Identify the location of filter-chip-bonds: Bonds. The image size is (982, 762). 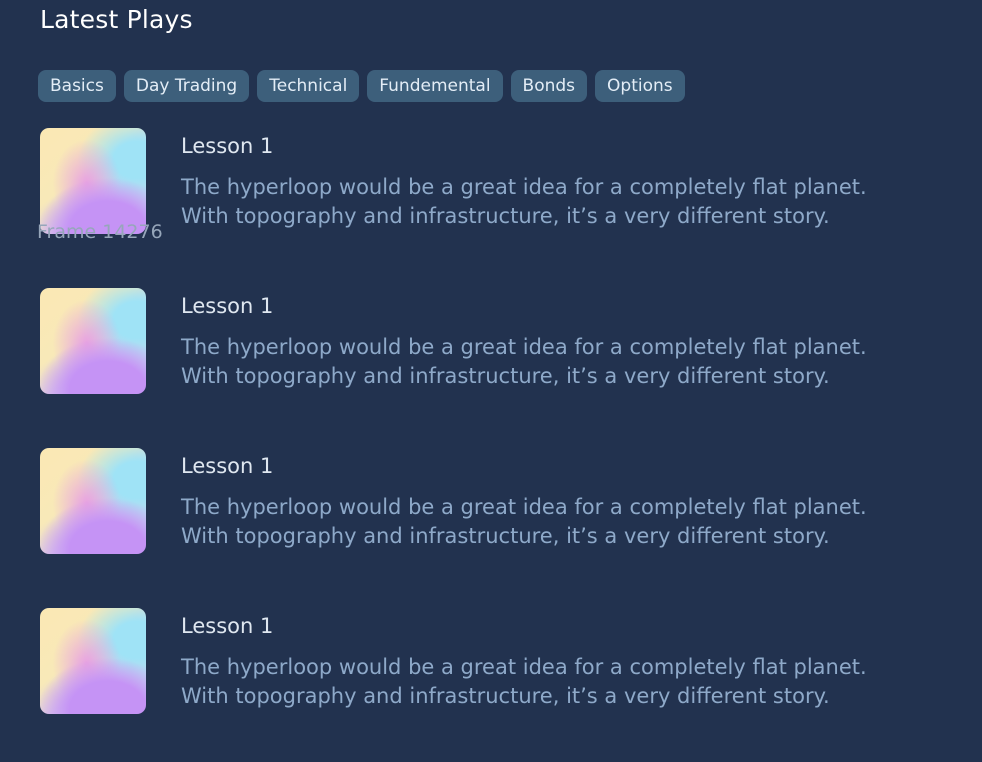
(549, 86).